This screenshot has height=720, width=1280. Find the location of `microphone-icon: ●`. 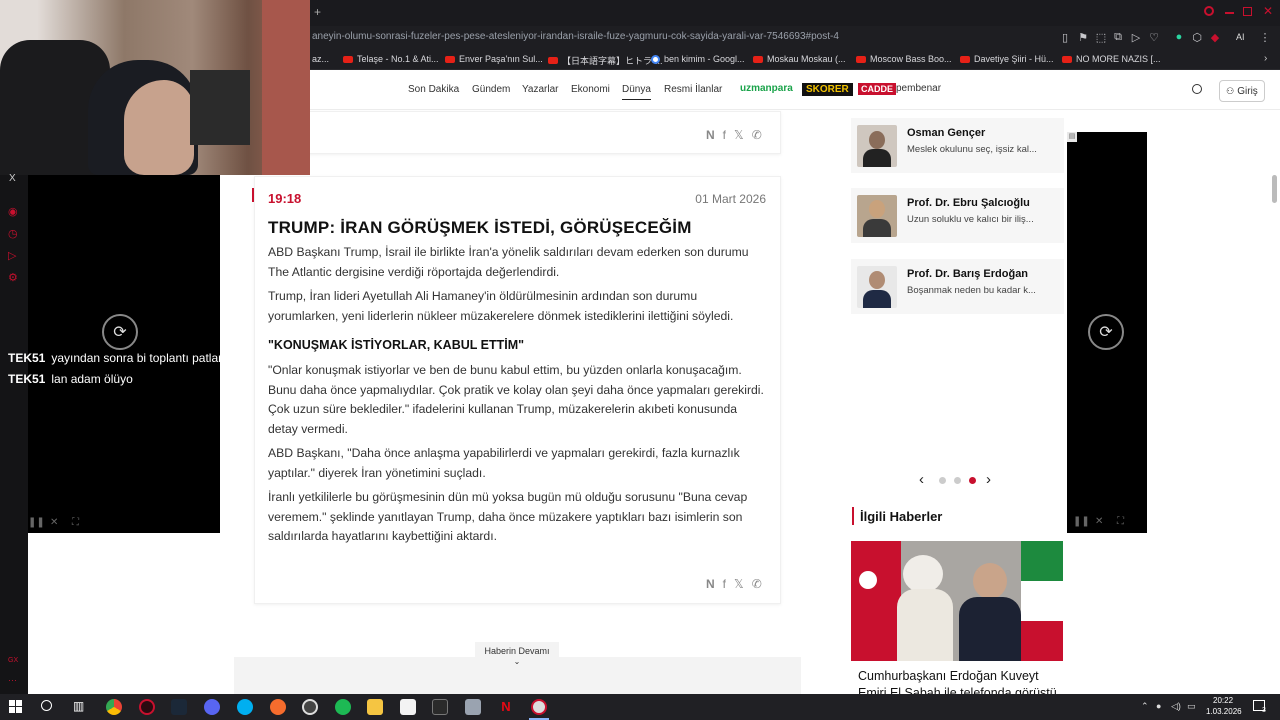

microphone-icon: ● is located at coordinates (1158, 706).